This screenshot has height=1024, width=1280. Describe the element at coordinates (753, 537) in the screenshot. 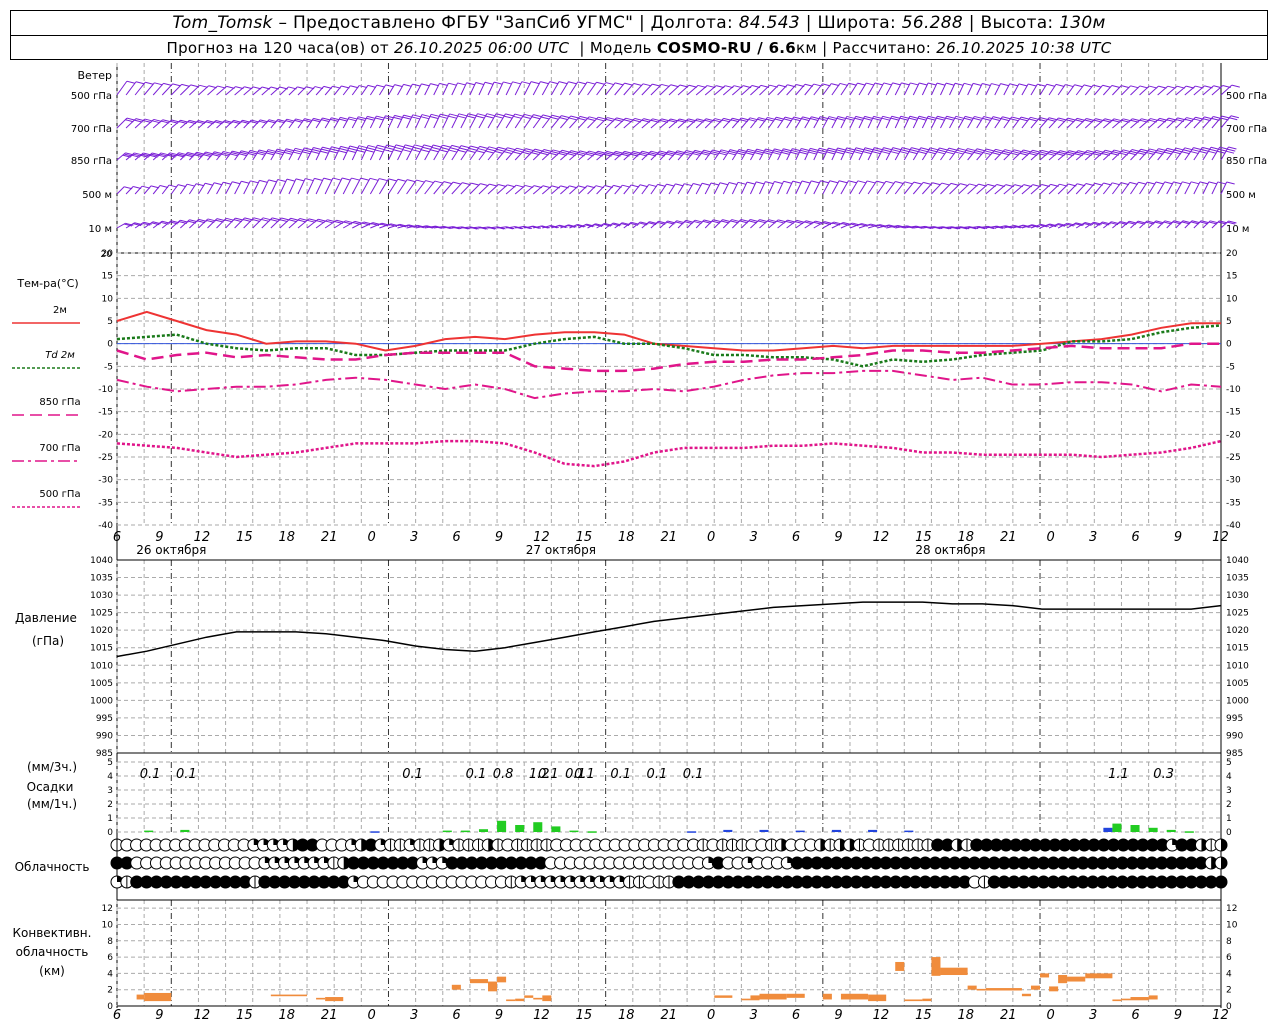

I see `hour-label: 3` at that location.